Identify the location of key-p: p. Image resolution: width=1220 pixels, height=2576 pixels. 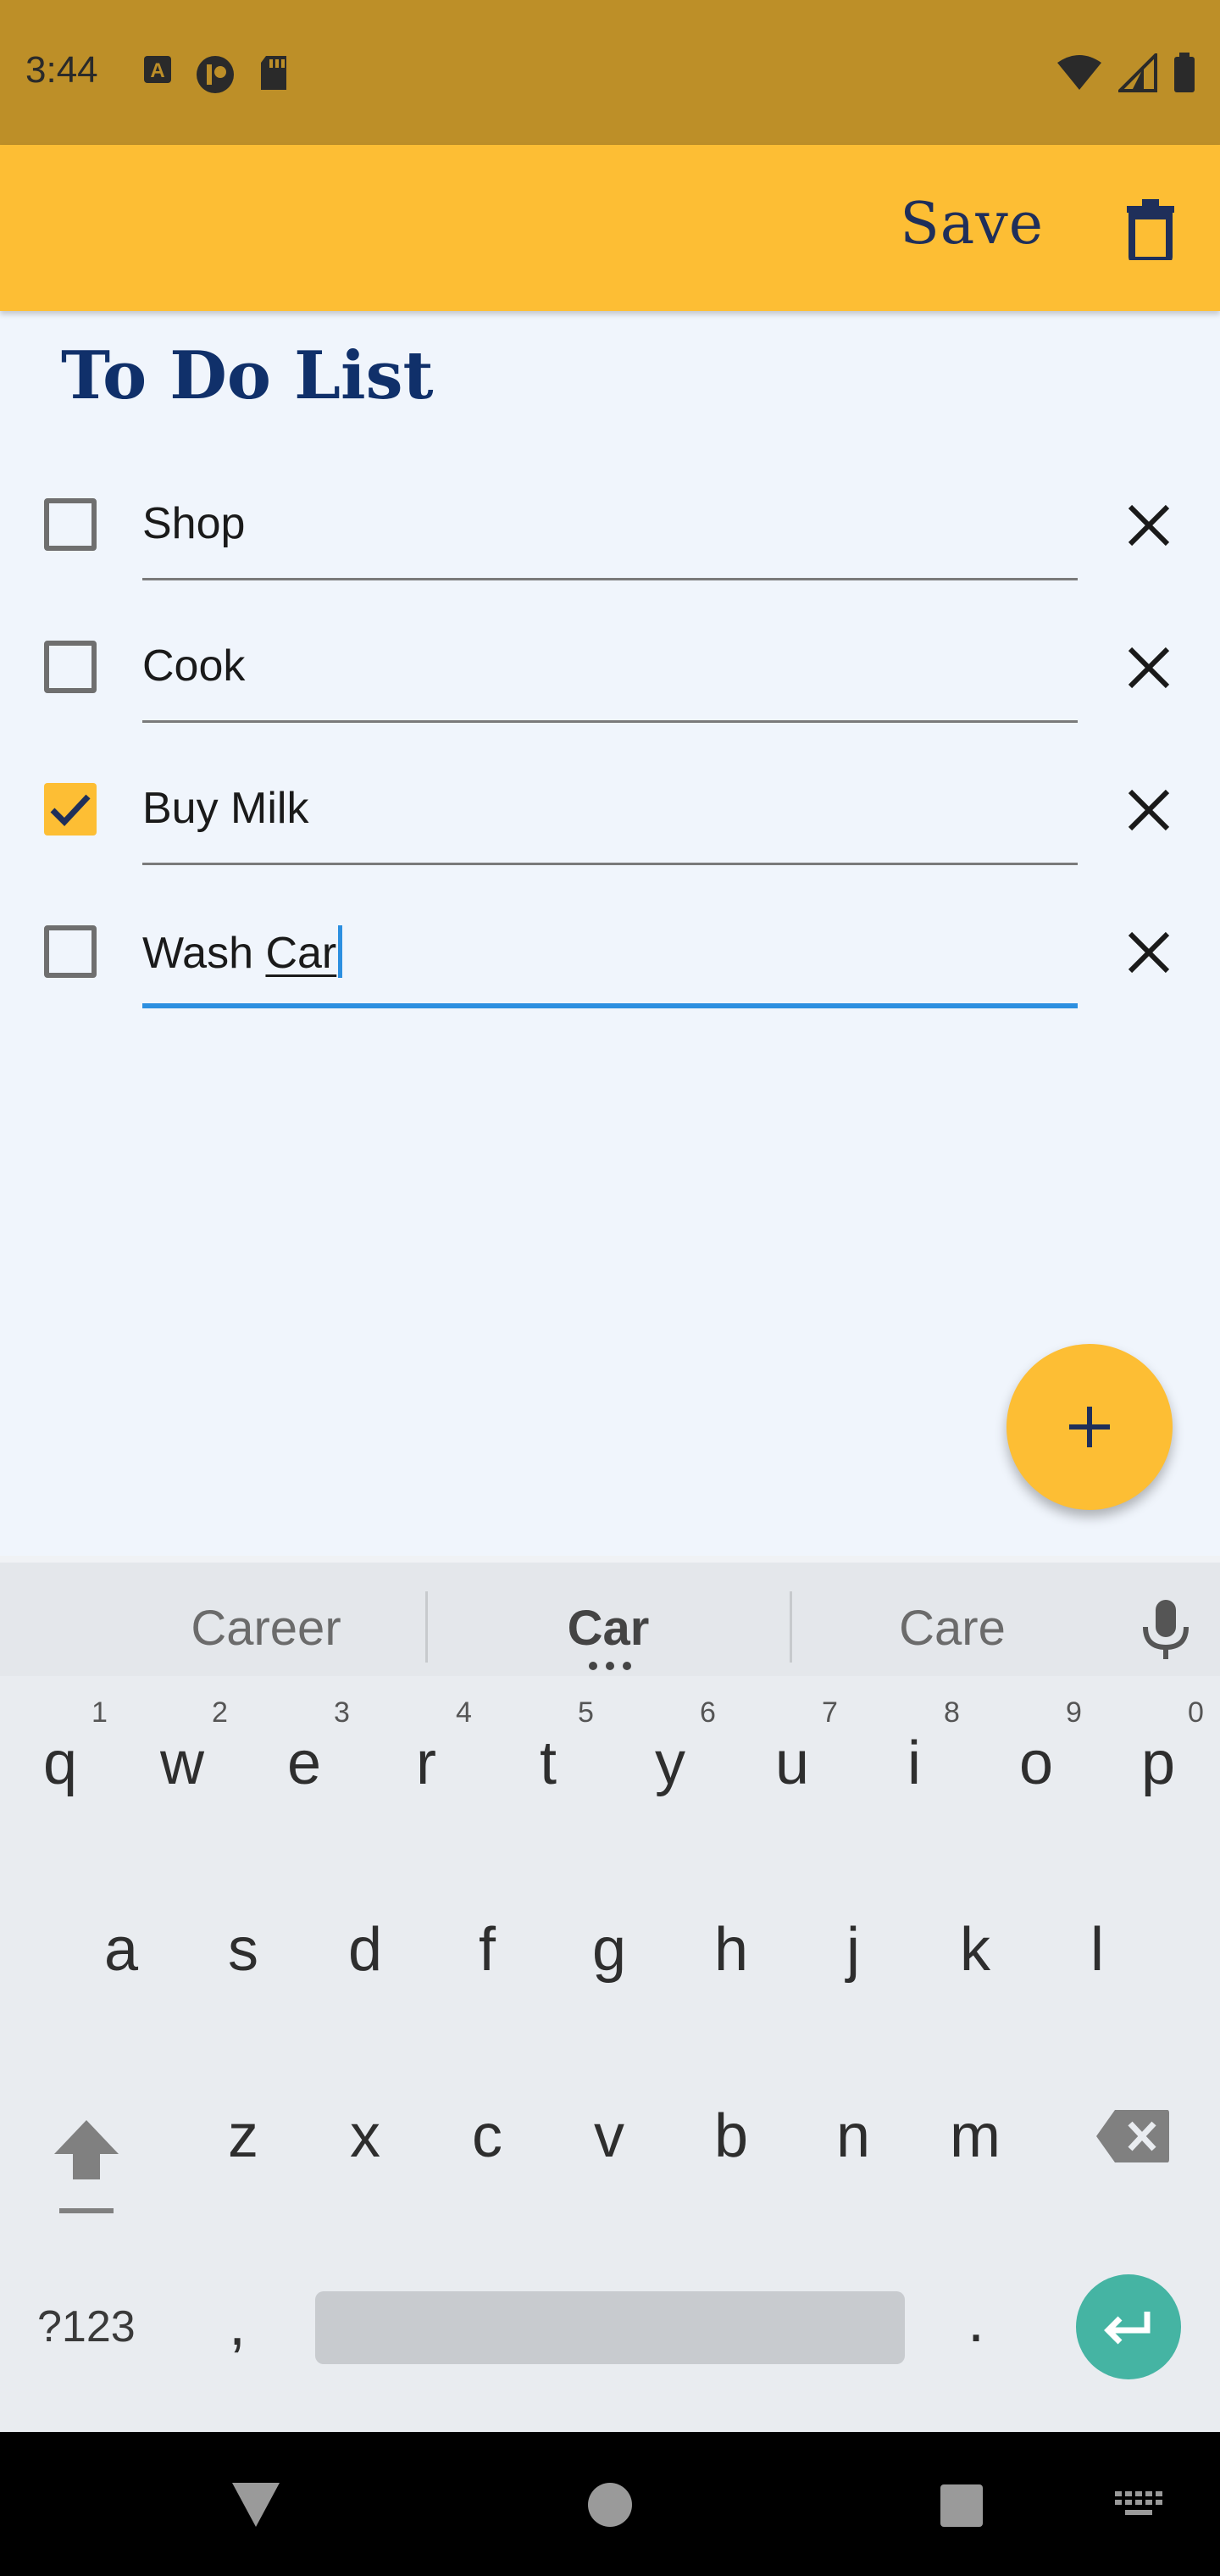
(1158, 1763).